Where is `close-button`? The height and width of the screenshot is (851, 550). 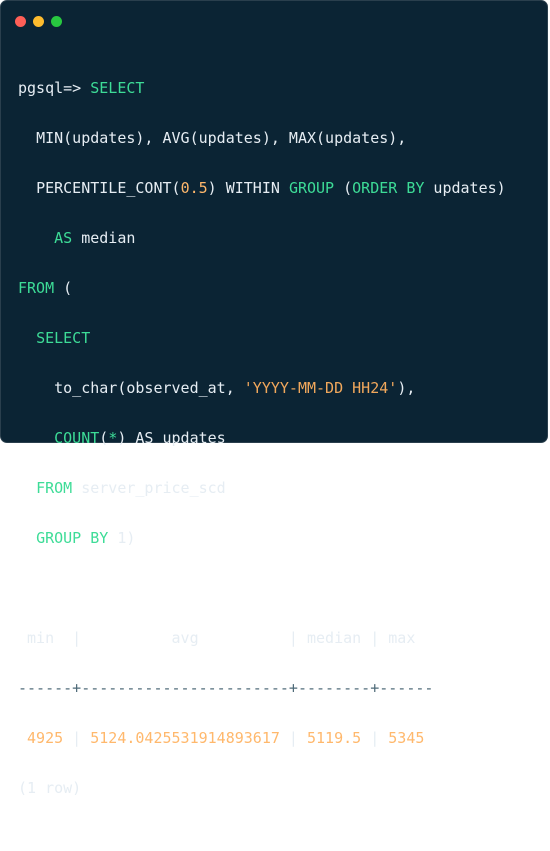 close-button is located at coordinates (20, 21).